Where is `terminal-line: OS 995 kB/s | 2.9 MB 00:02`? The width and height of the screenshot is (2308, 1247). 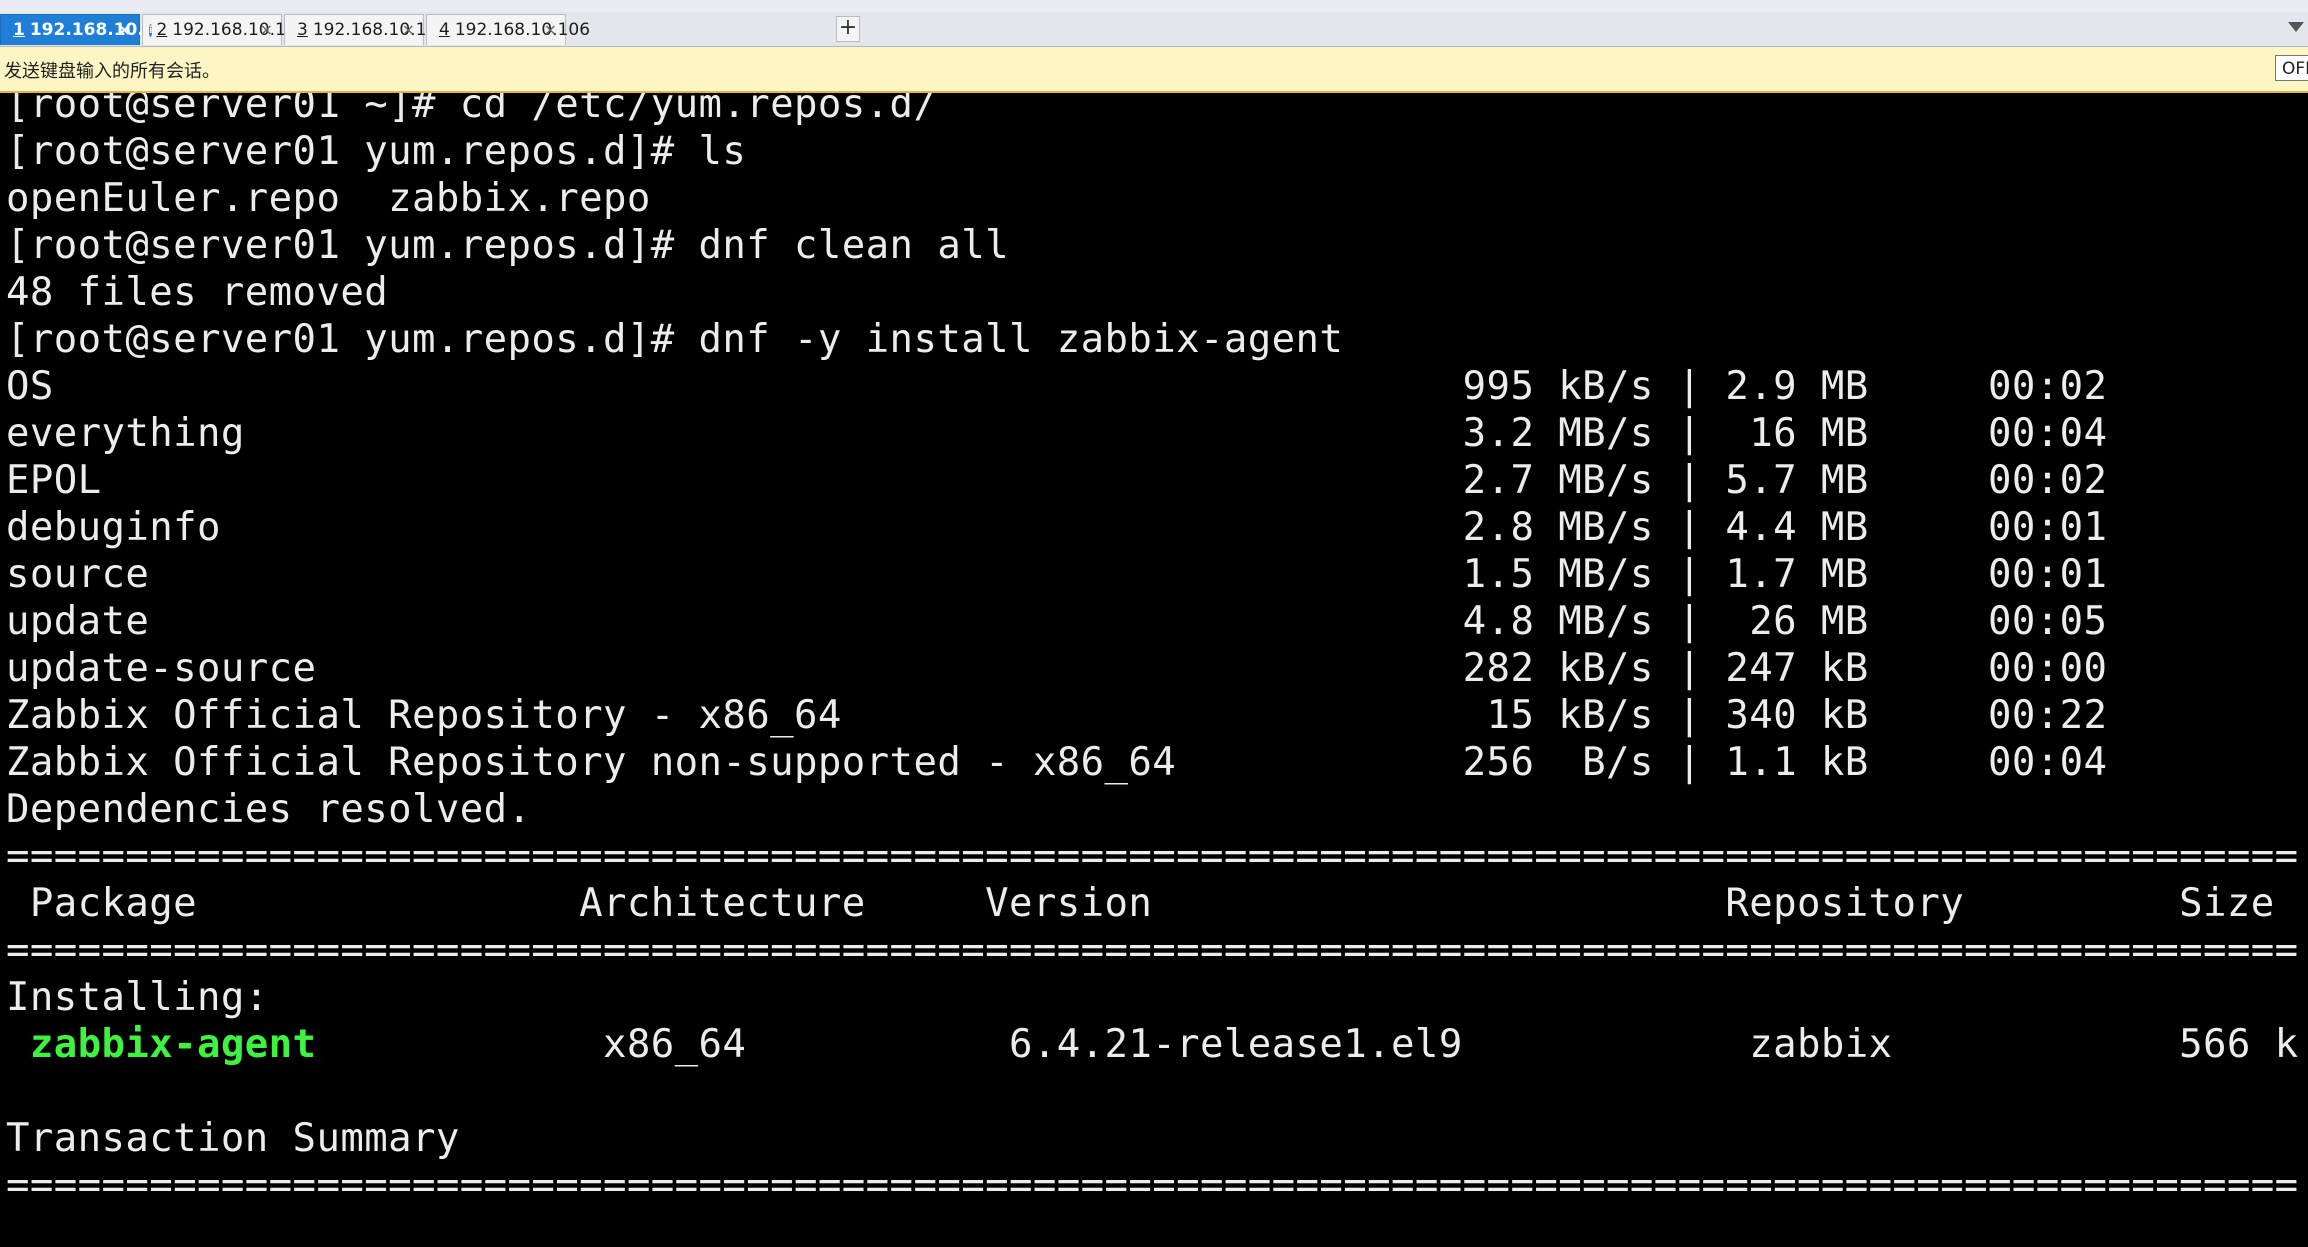
terminal-line: OS 995 kB/s | 2.9 MB 00:02 is located at coordinates (1057, 386).